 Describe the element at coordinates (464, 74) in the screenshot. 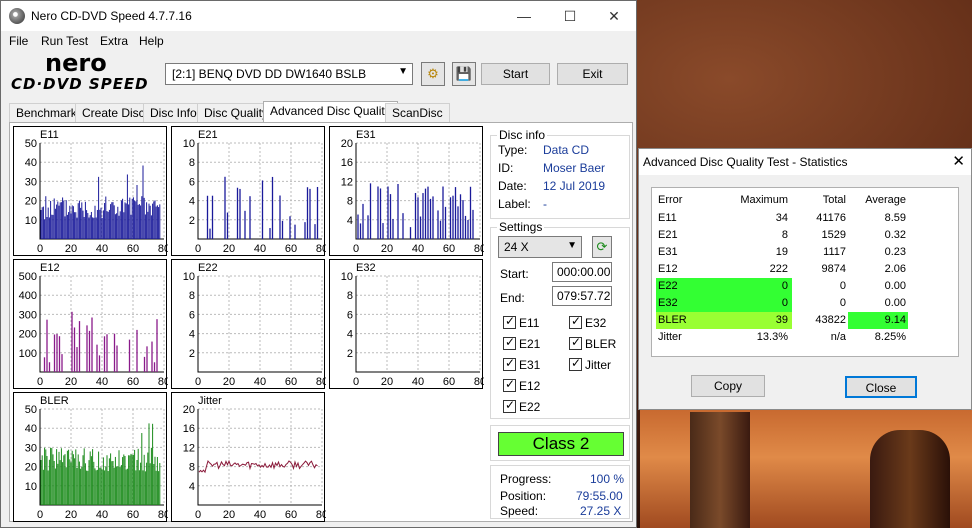

I see `save-button: 💾` at that location.